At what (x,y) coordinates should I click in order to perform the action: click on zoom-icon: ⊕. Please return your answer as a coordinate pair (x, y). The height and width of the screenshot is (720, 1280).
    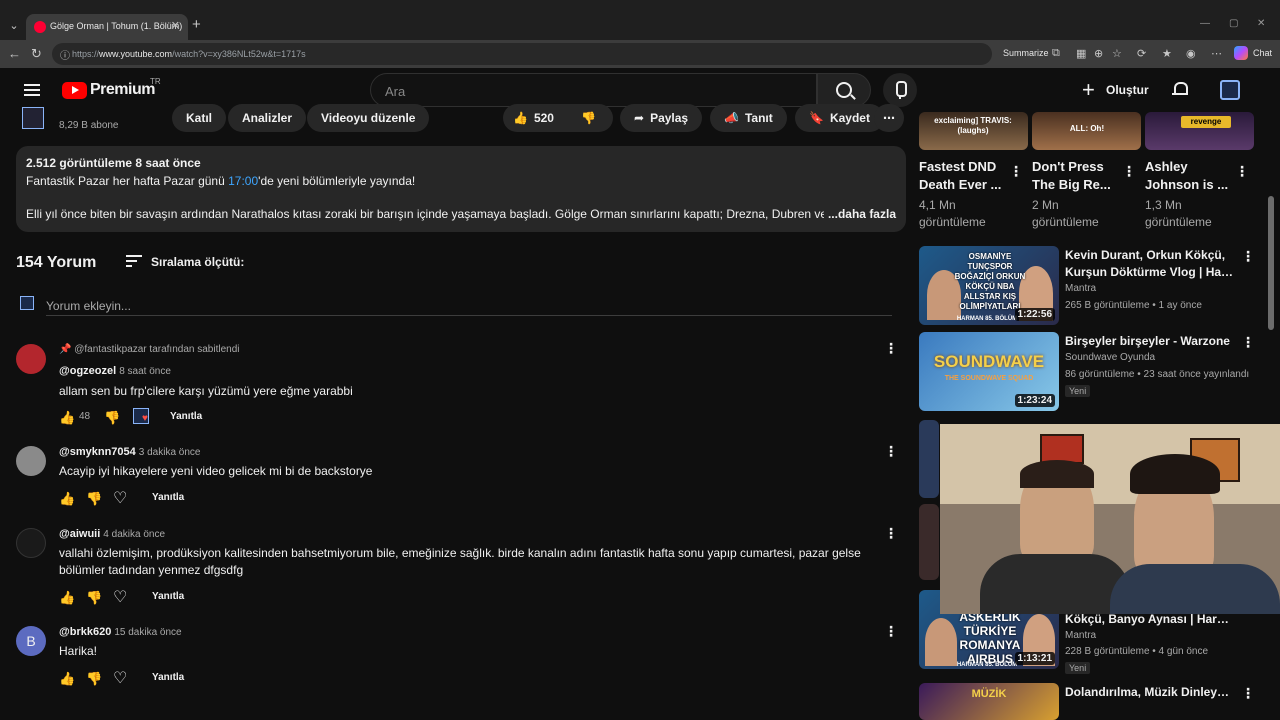
    Looking at the image, I should click on (1098, 53).